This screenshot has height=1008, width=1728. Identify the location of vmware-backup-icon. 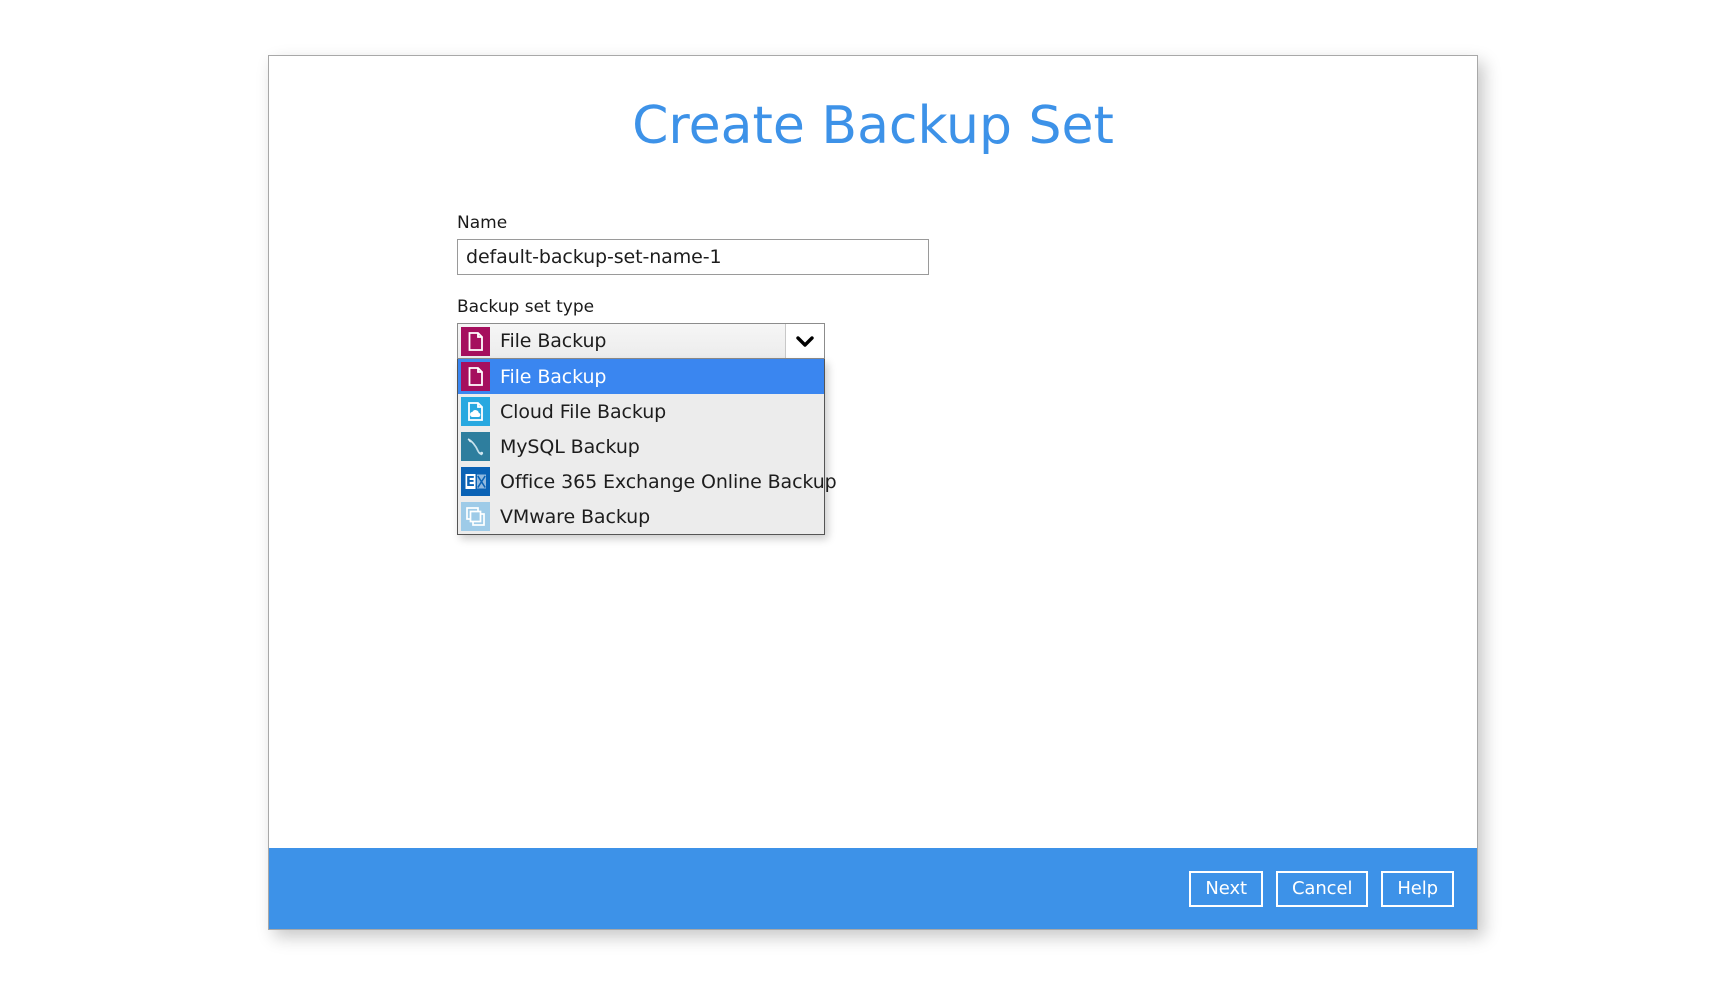
(475, 516).